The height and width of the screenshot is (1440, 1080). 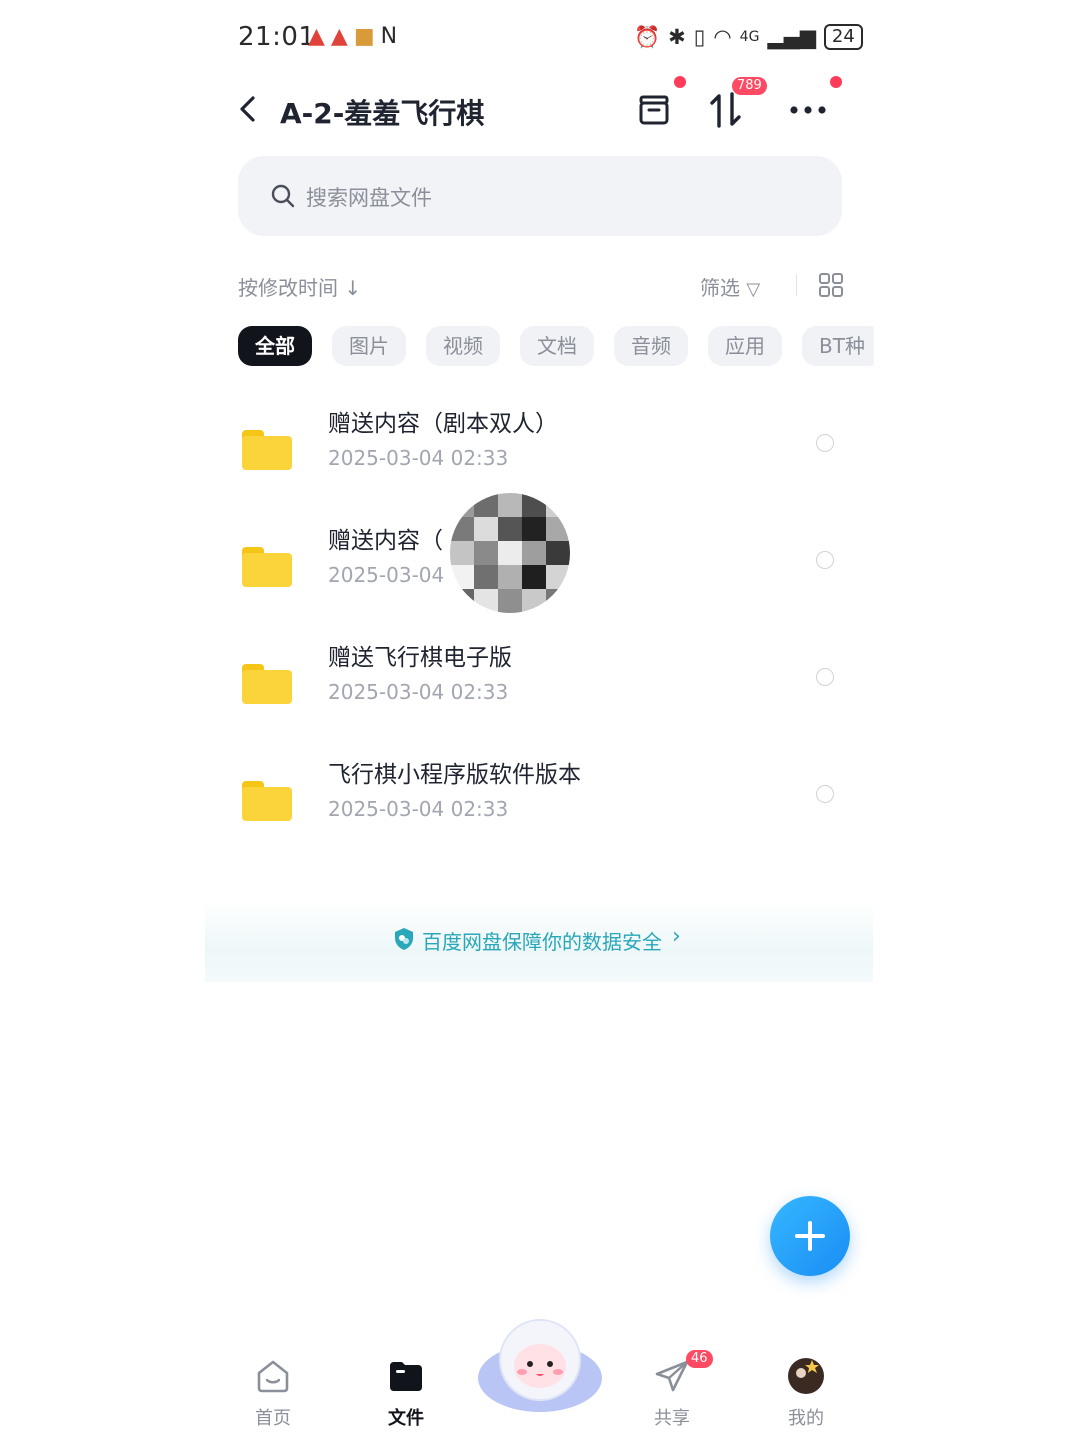 What do you see at coordinates (404, 939) in the screenshot?
I see `shield-icon` at bounding box center [404, 939].